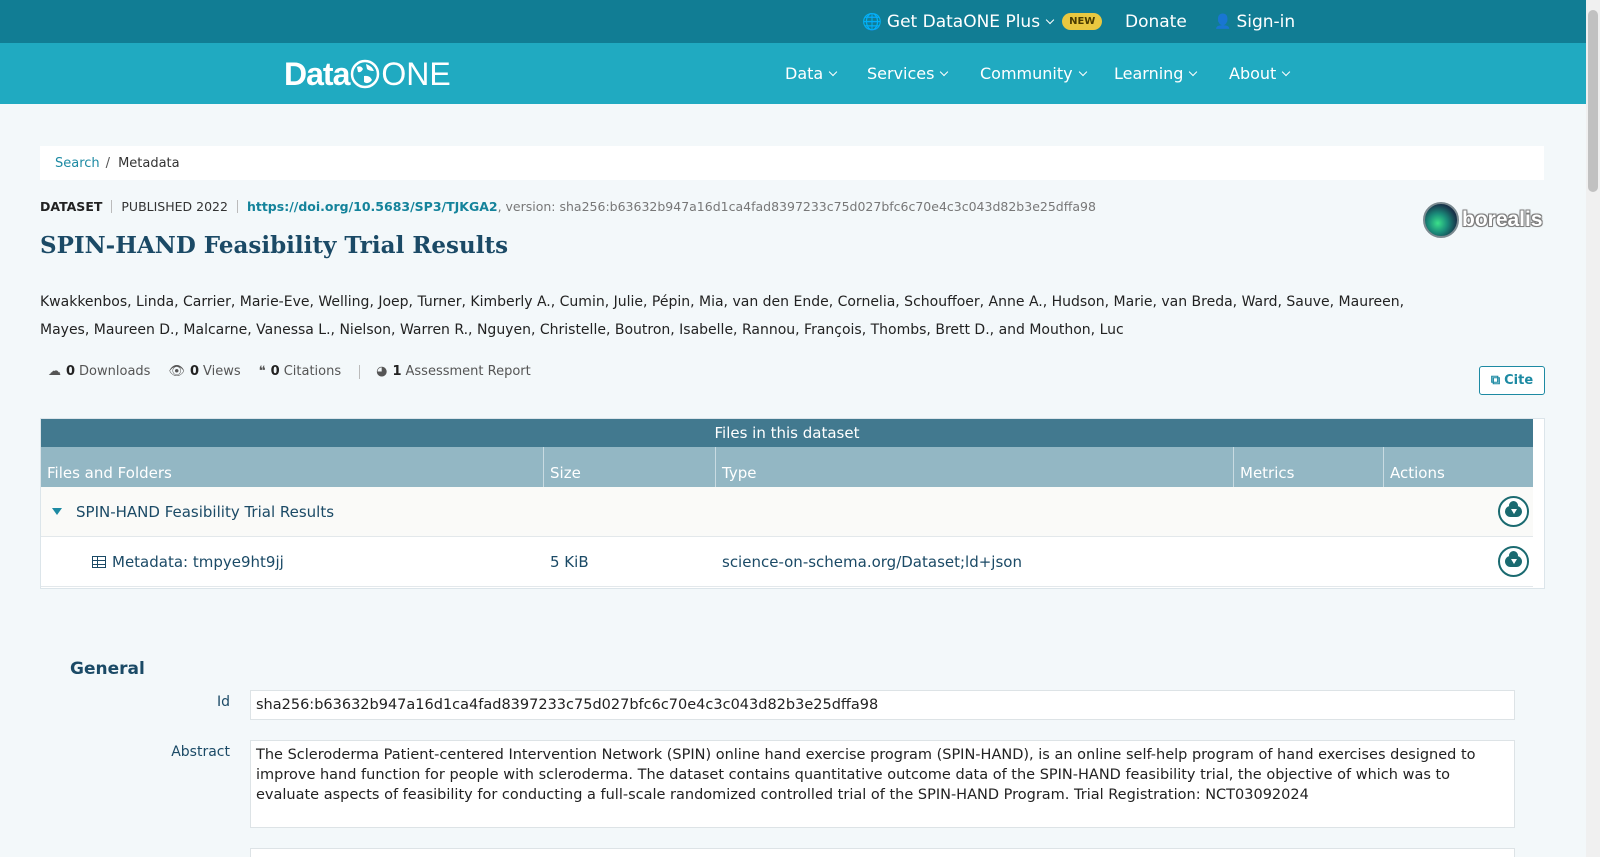  I want to click on file-name-cell: Metadata: tmpye9ht9jj, so click(188, 562).